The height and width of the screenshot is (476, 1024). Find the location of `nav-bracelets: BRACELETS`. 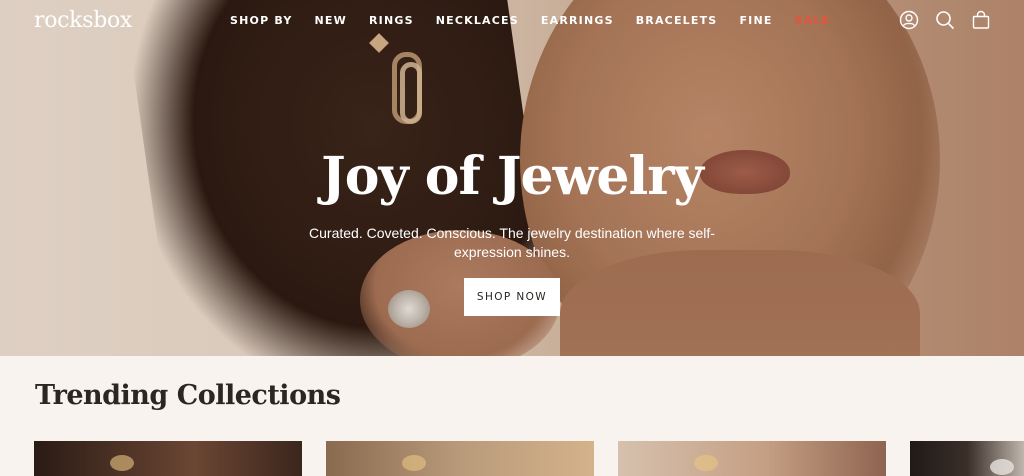

nav-bracelets: BRACELETS is located at coordinates (677, 20).